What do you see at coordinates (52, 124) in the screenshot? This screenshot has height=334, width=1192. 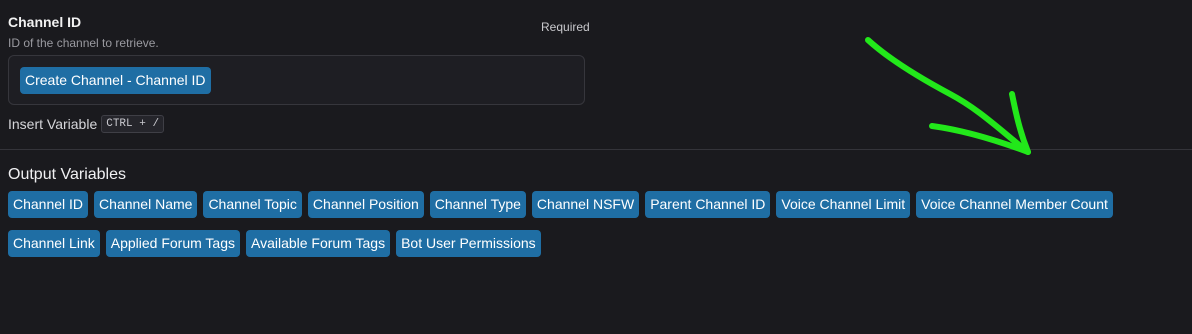 I see `insert-variable-label: Insert Variable` at bounding box center [52, 124].